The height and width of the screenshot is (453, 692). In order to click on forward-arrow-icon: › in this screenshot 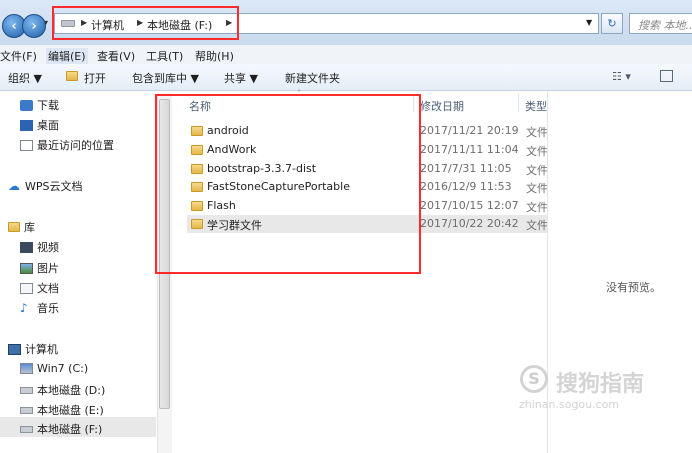, I will do `click(34, 26)`.